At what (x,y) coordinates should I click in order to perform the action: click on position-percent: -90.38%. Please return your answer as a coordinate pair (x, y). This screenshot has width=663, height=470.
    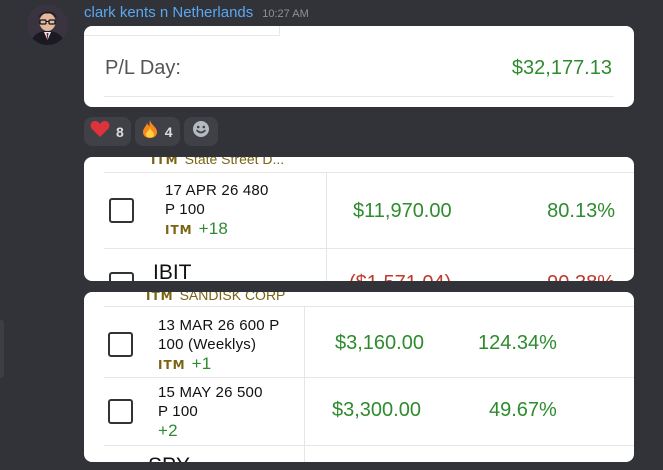
    Looking at the image, I should click on (578, 276).